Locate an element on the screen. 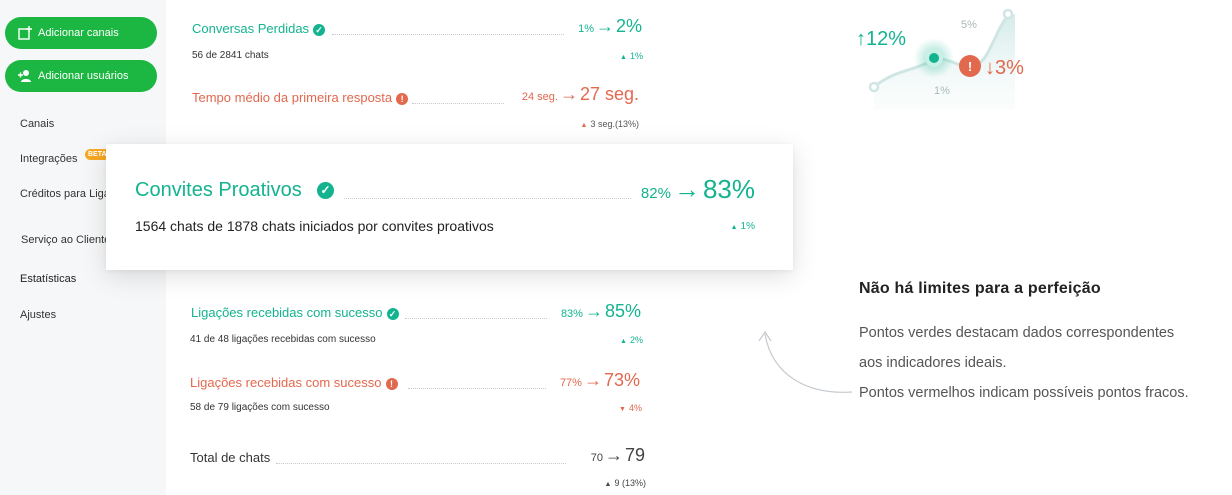 This screenshot has height=495, width=1232. down-triangle-icon: ▼ is located at coordinates (622, 409).